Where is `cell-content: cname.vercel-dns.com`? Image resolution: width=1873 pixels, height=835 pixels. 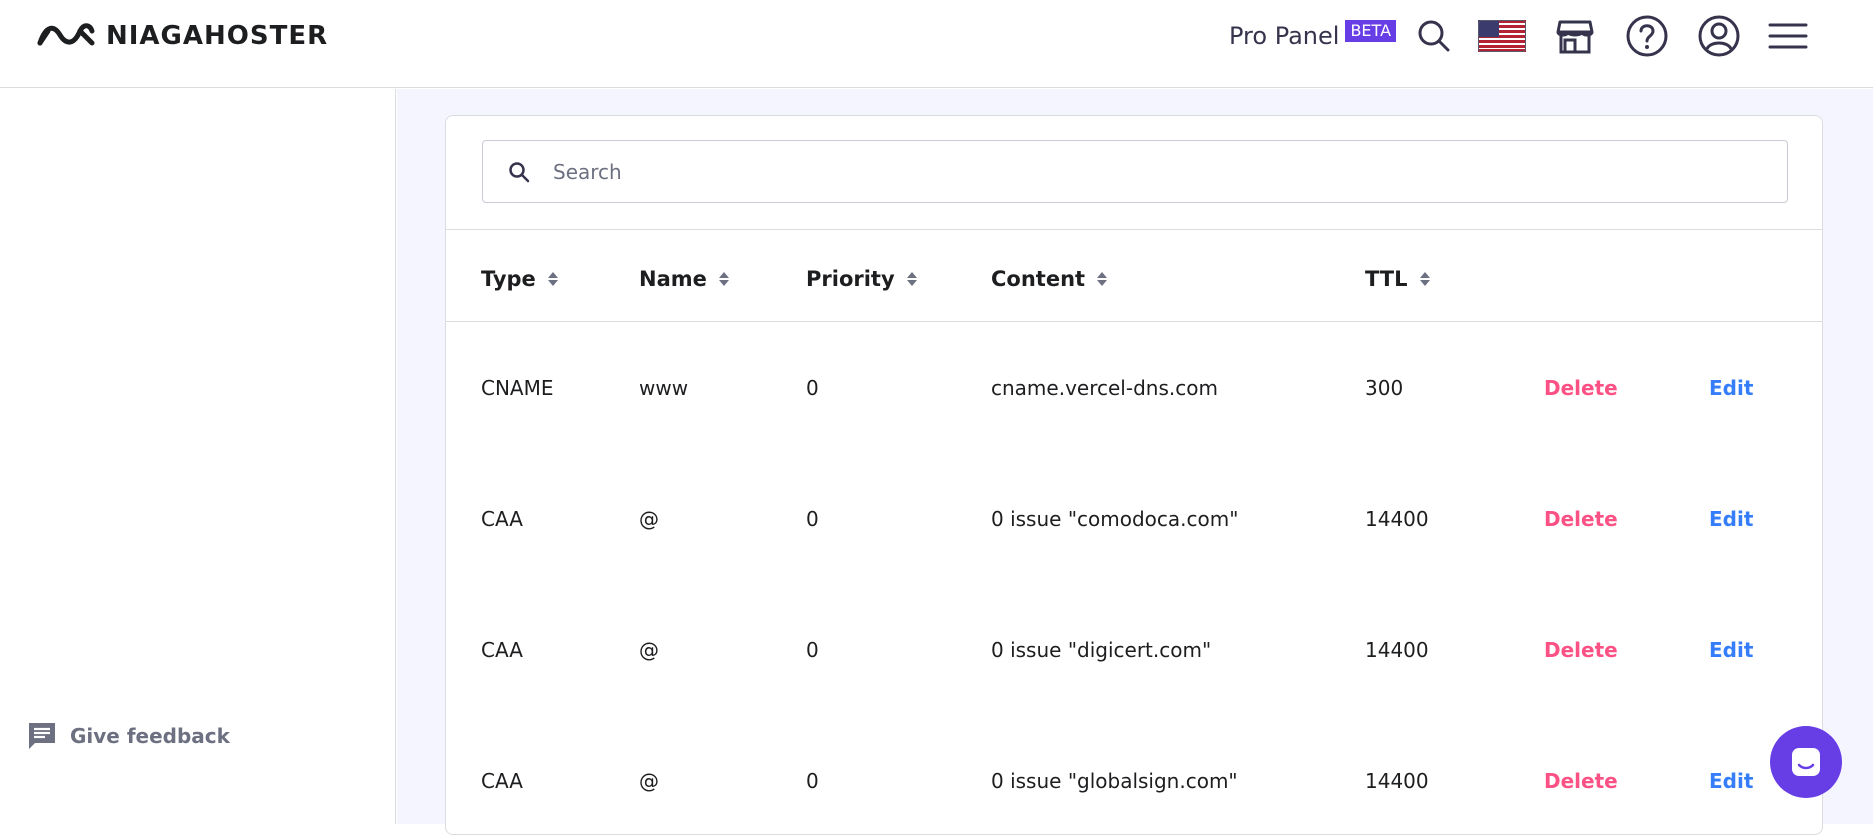 cell-content: cname.vercel-dns.com is located at coordinates (1104, 387).